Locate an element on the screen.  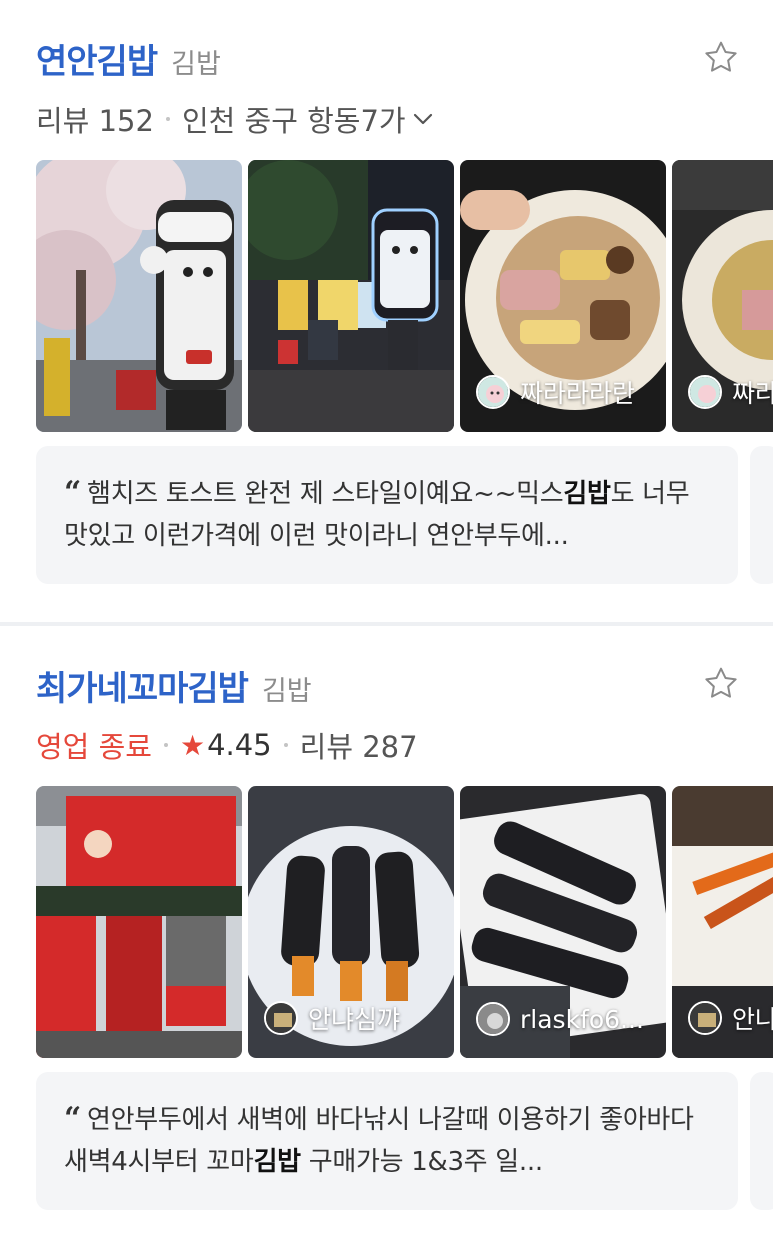
photo-thumbnail: 짜라라라란 is located at coordinates (563, 296).